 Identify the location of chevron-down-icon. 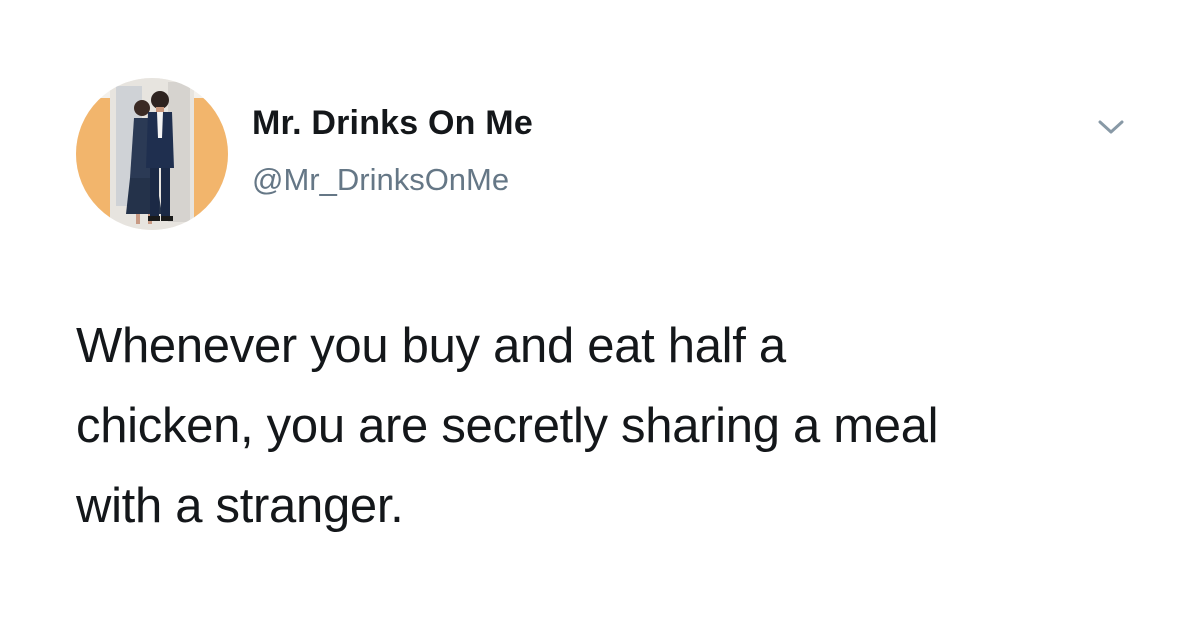
(1111, 127).